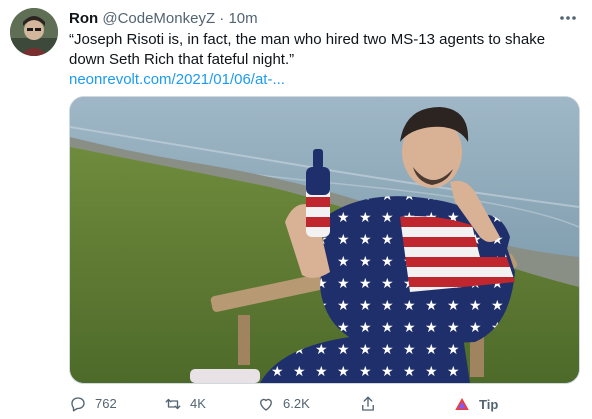  Describe the element at coordinates (34, 32) in the screenshot. I see `avatar` at that location.